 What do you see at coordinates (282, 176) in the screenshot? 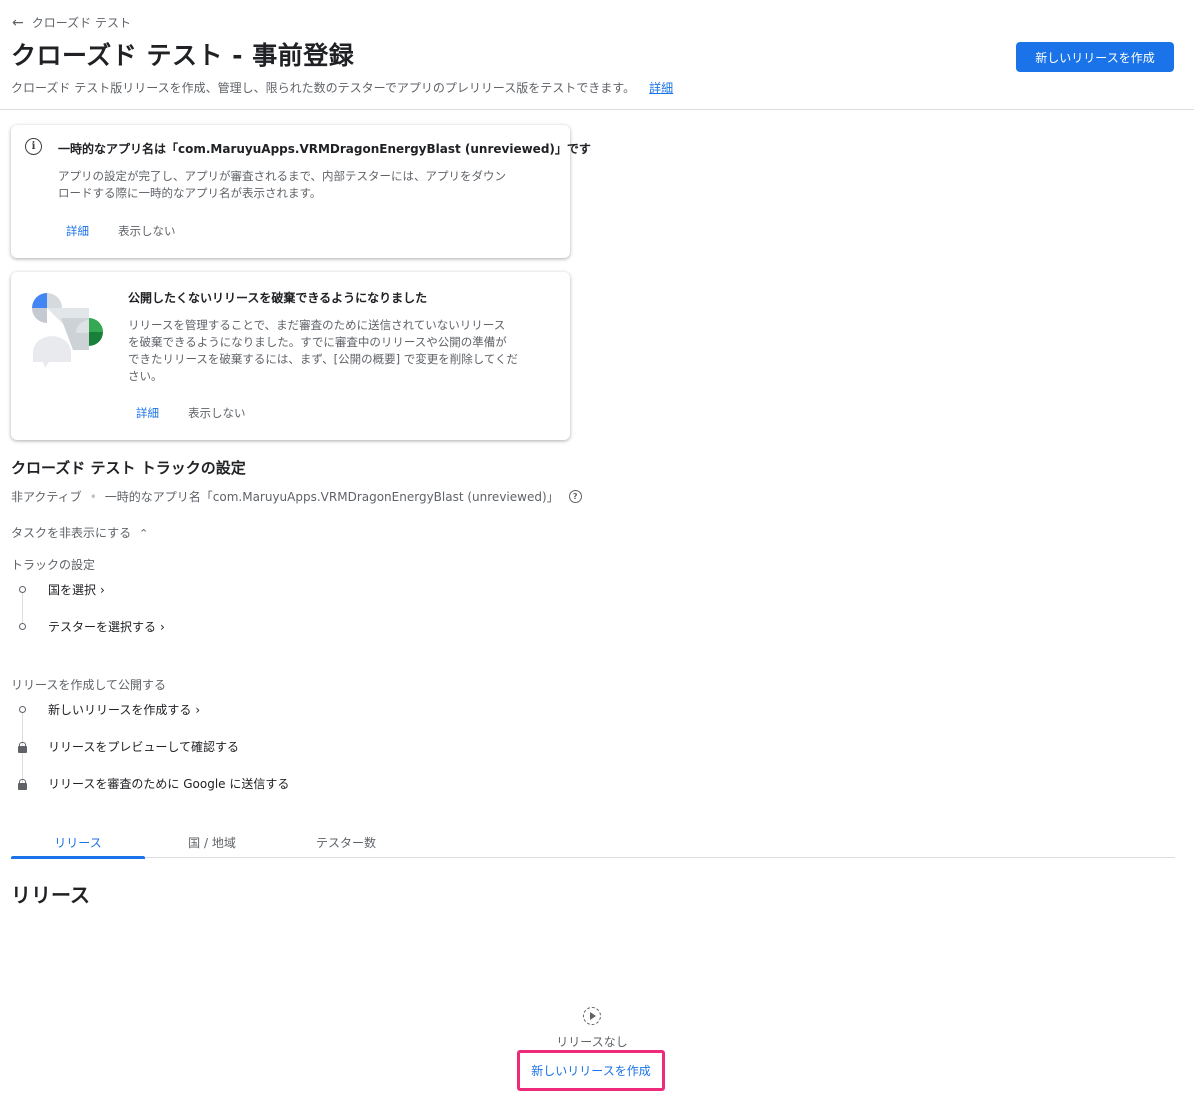
I see `notice-card-body-line: アプリの設定が完了し、アプリが審査されるまで、内部テスターには、アプリをダウン` at bounding box center [282, 176].